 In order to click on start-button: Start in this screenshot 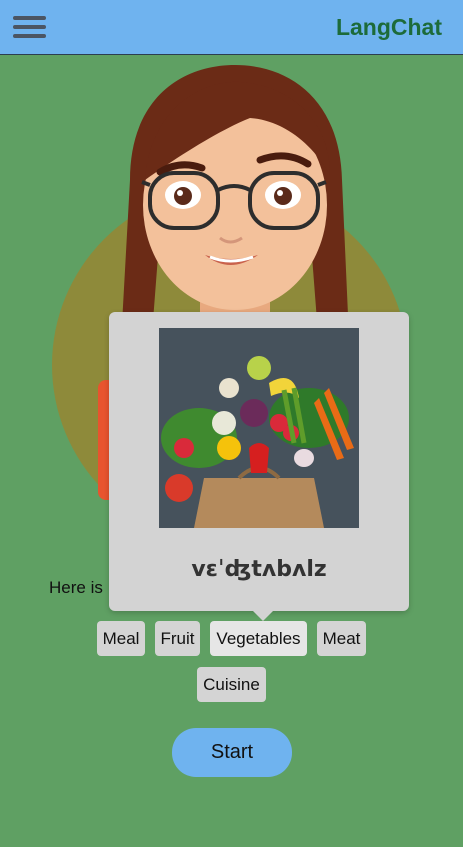, I will do `click(232, 752)`.